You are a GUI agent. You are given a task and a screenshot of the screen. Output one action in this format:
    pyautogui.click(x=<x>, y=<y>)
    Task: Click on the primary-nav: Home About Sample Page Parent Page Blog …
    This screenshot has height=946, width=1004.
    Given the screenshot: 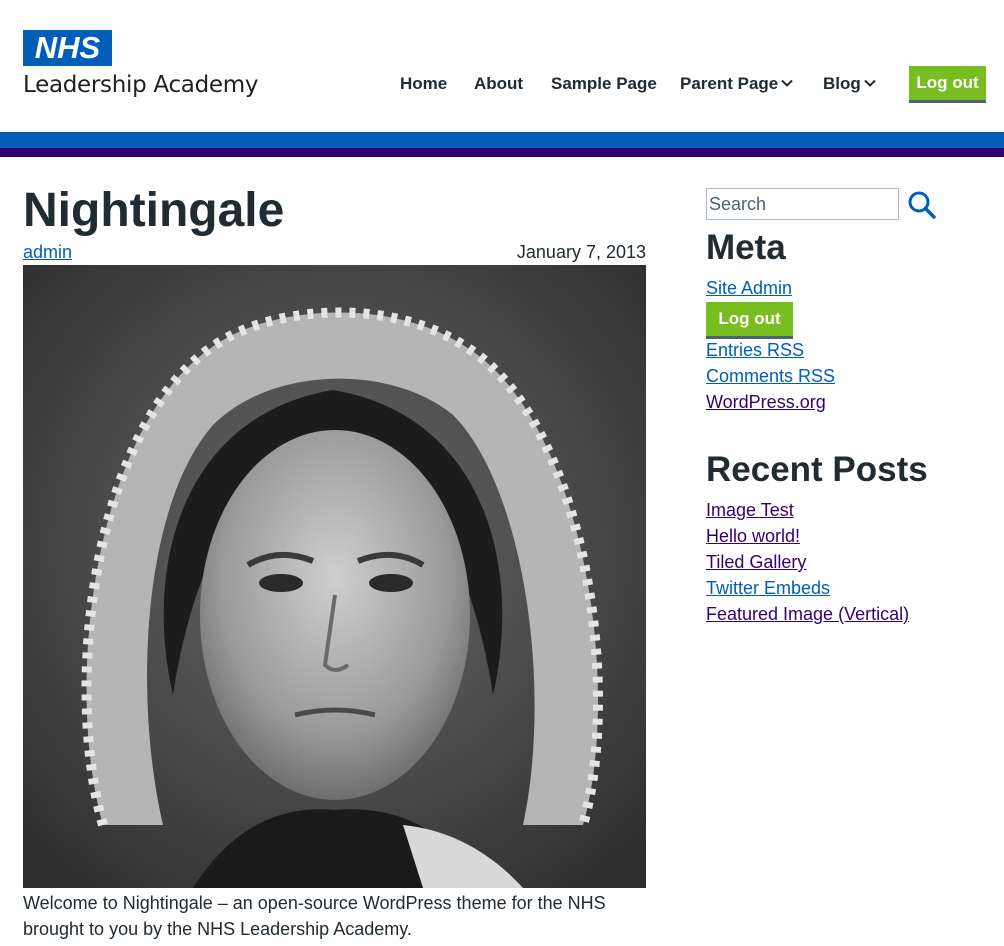 What is the action you would take?
    pyautogui.click(x=502, y=84)
    